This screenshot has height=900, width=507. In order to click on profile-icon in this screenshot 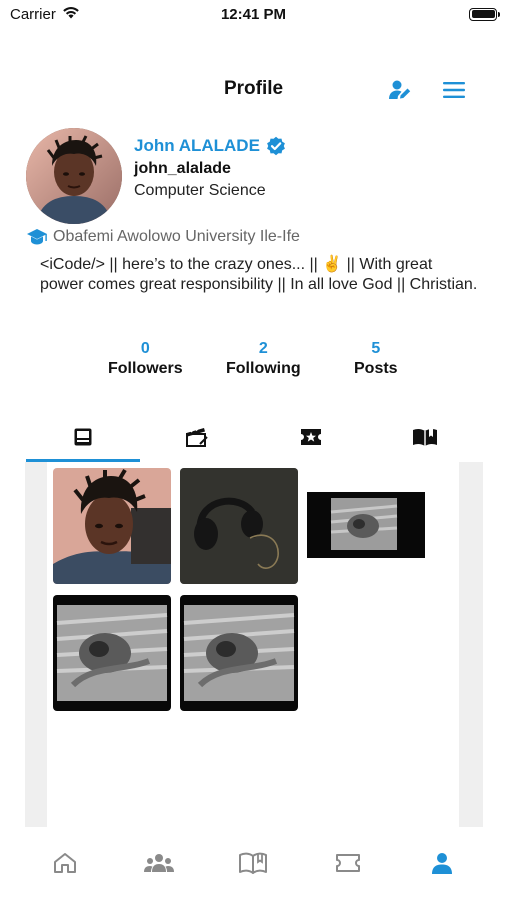, I will do `click(441, 863)`.